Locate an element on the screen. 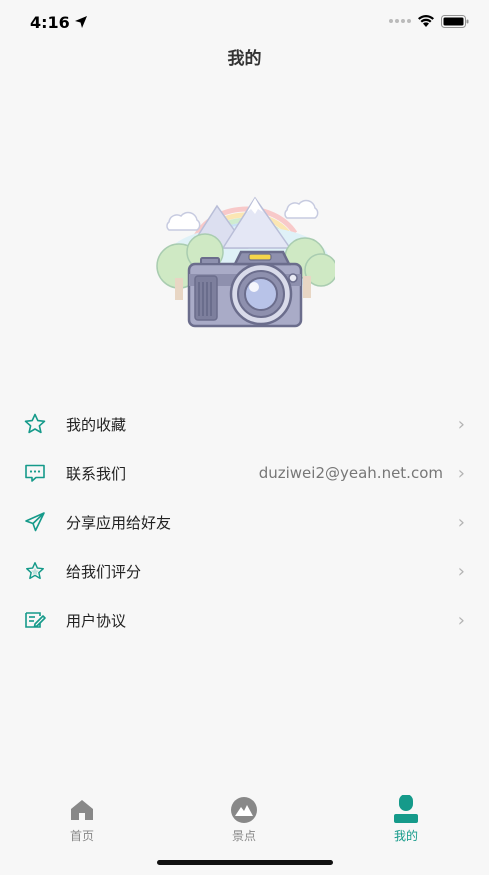  tab-attractions: 景点 is located at coordinates (244, 820).